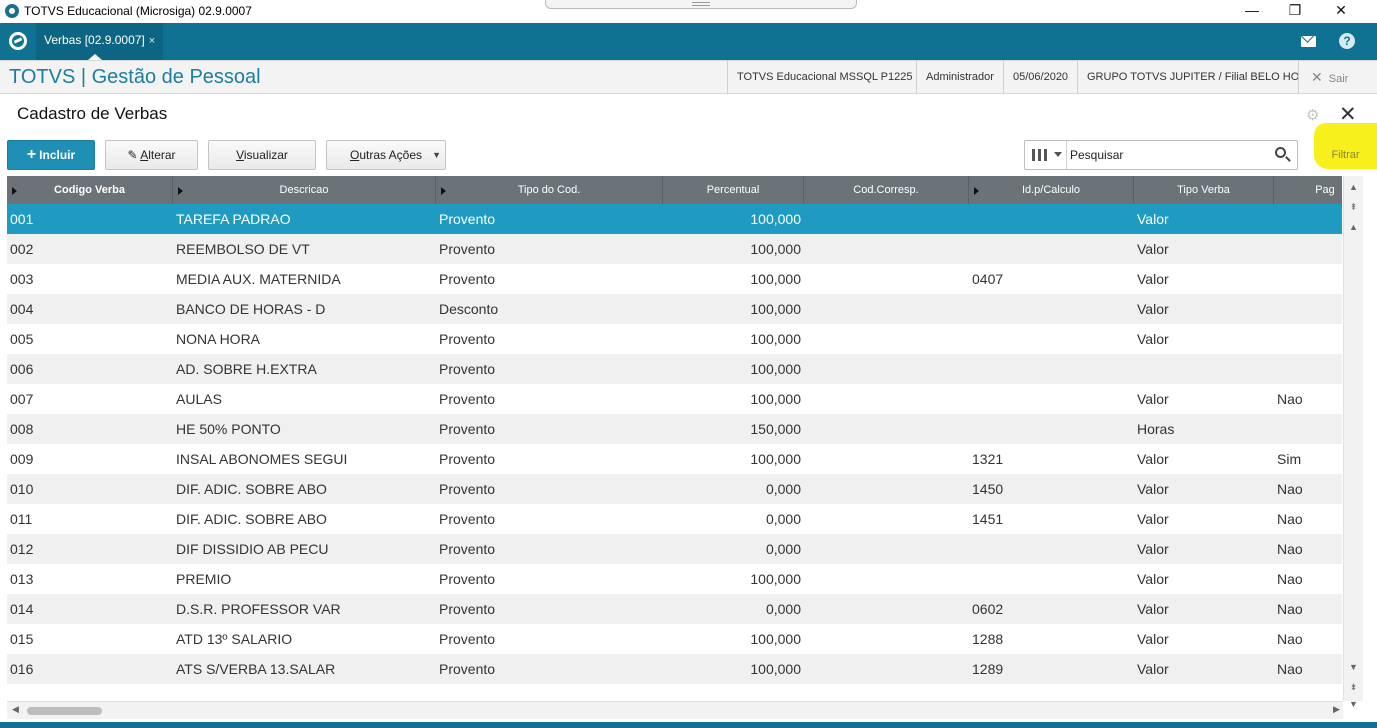  I want to click on scroll-page-down-icon: ⇟, so click(1353, 687).